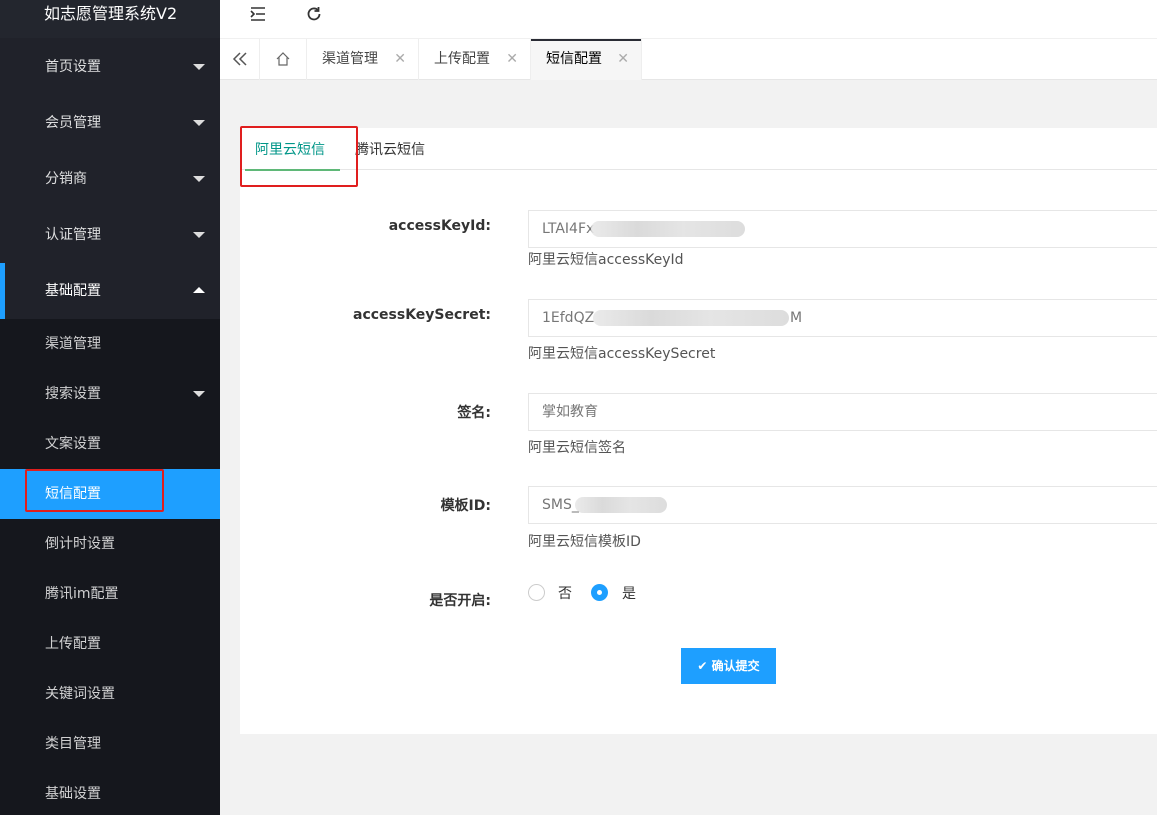 The height and width of the screenshot is (815, 1157). I want to click on sidebar-subitem-label: 搜索设置, so click(73, 394).